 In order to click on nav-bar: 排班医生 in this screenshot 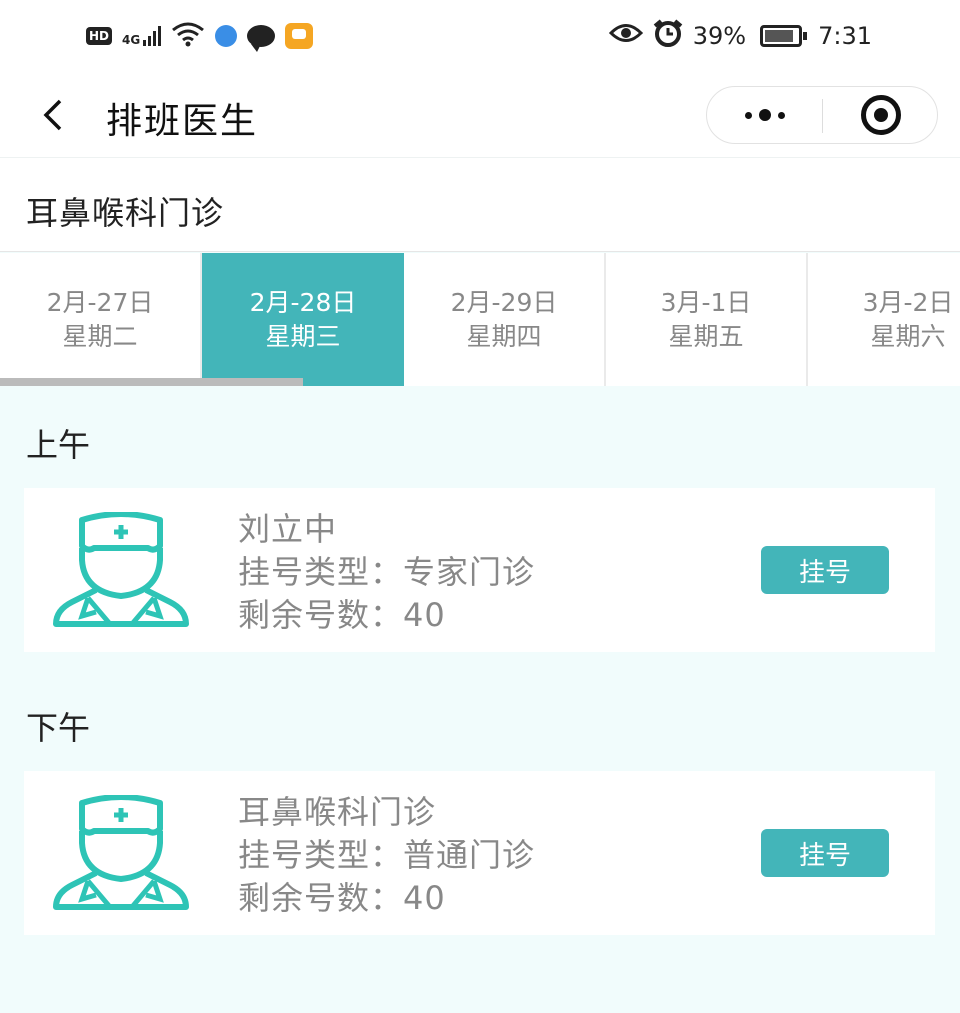, I will do `click(480, 115)`.